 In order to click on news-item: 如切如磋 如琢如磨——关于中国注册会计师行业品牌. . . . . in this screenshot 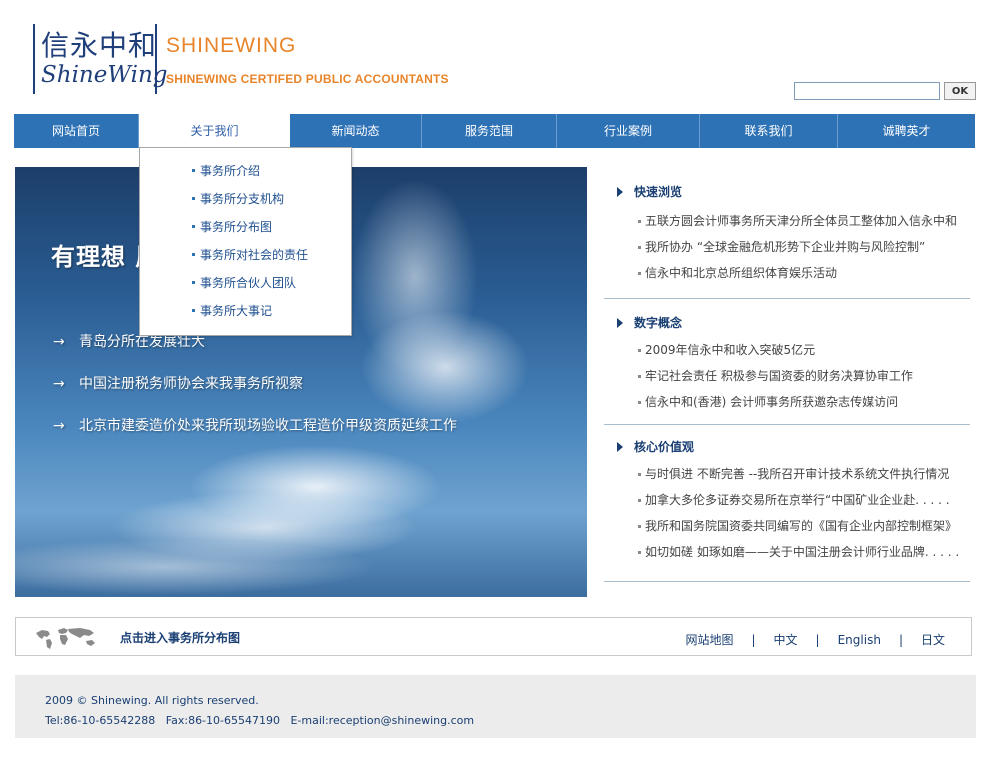, I will do `click(787, 552)`.